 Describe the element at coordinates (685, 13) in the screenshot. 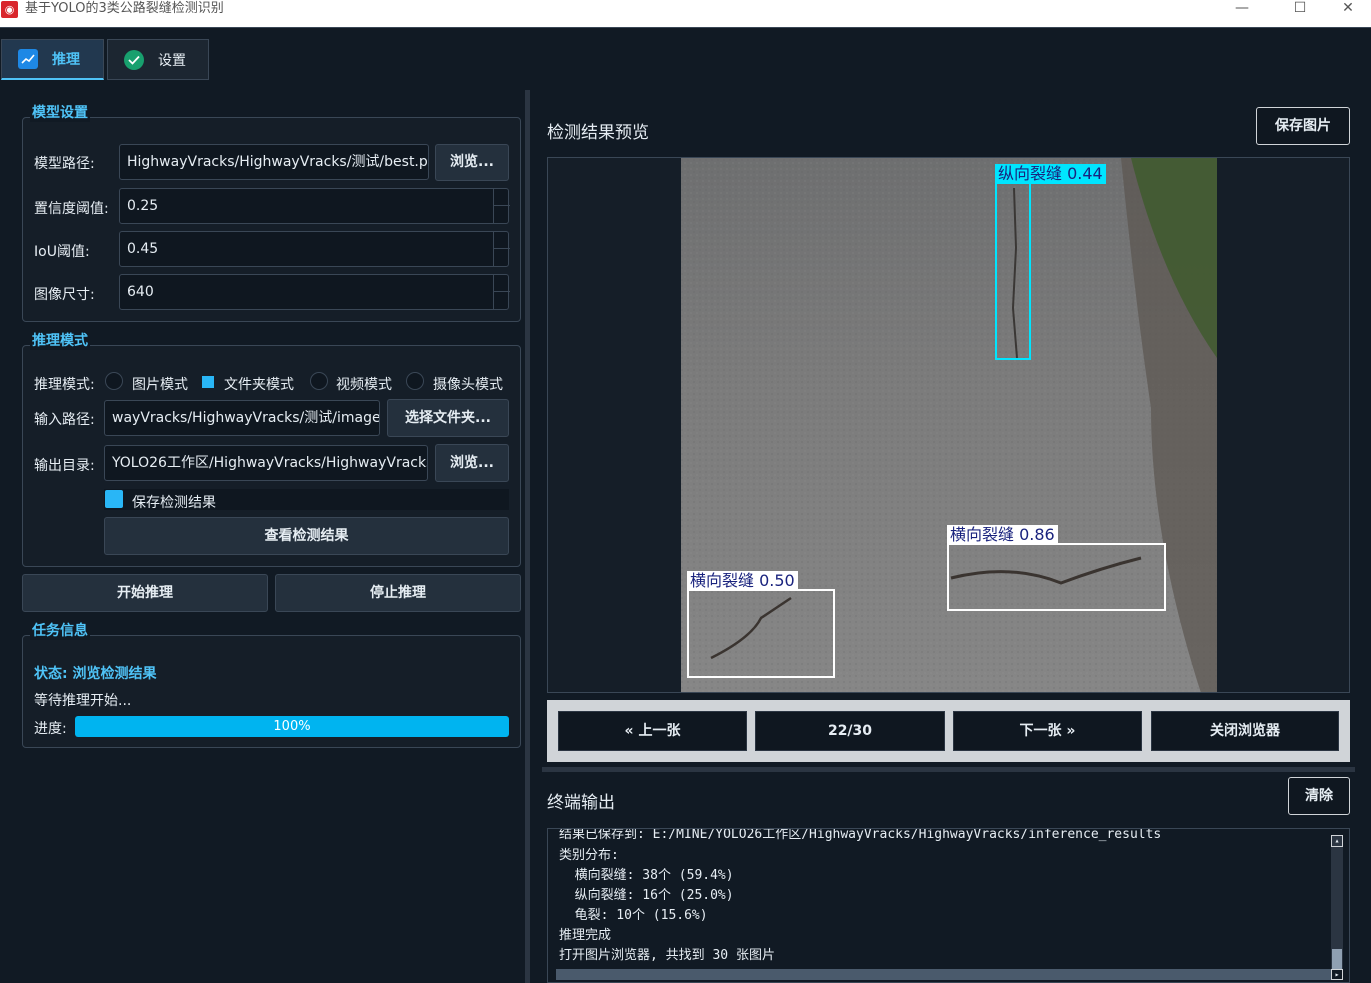

I see `title-bar: ◉ 基于YOLO的3类公路裂缝检测识别 — ☐ ✕` at that location.